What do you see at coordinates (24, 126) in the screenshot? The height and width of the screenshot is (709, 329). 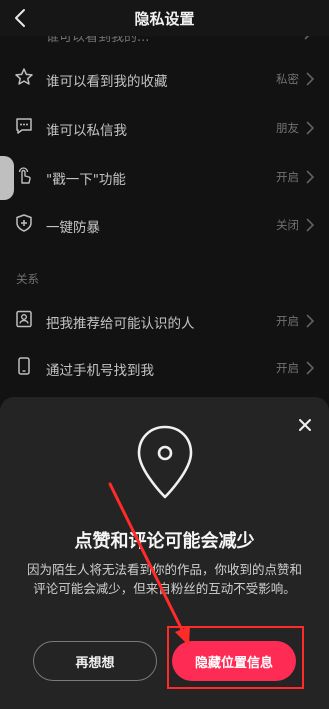 I see `chat-bubble-icon` at bounding box center [24, 126].